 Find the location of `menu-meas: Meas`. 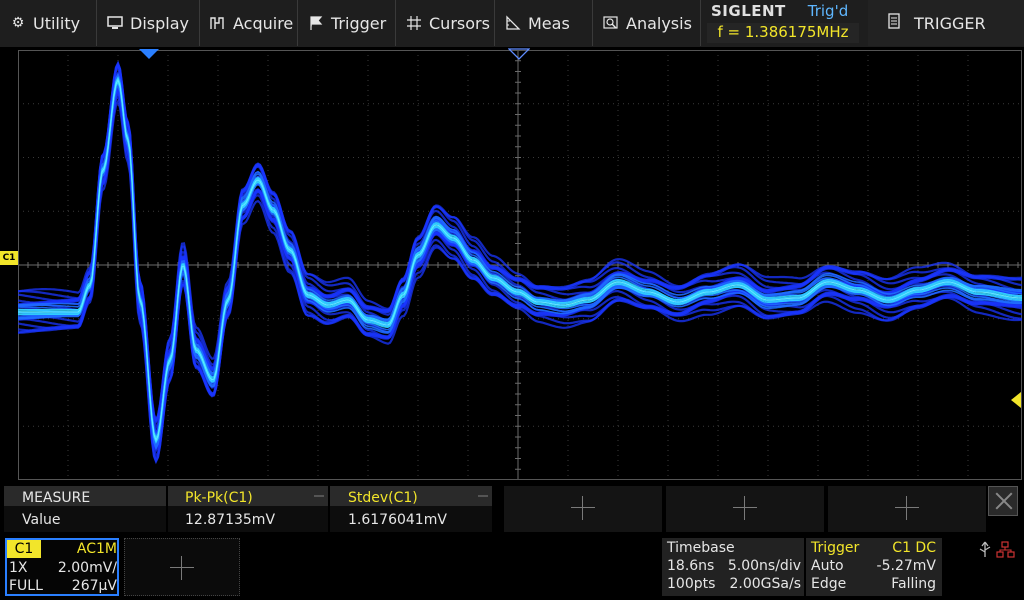

menu-meas: Meas is located at coordinates (544, 23).